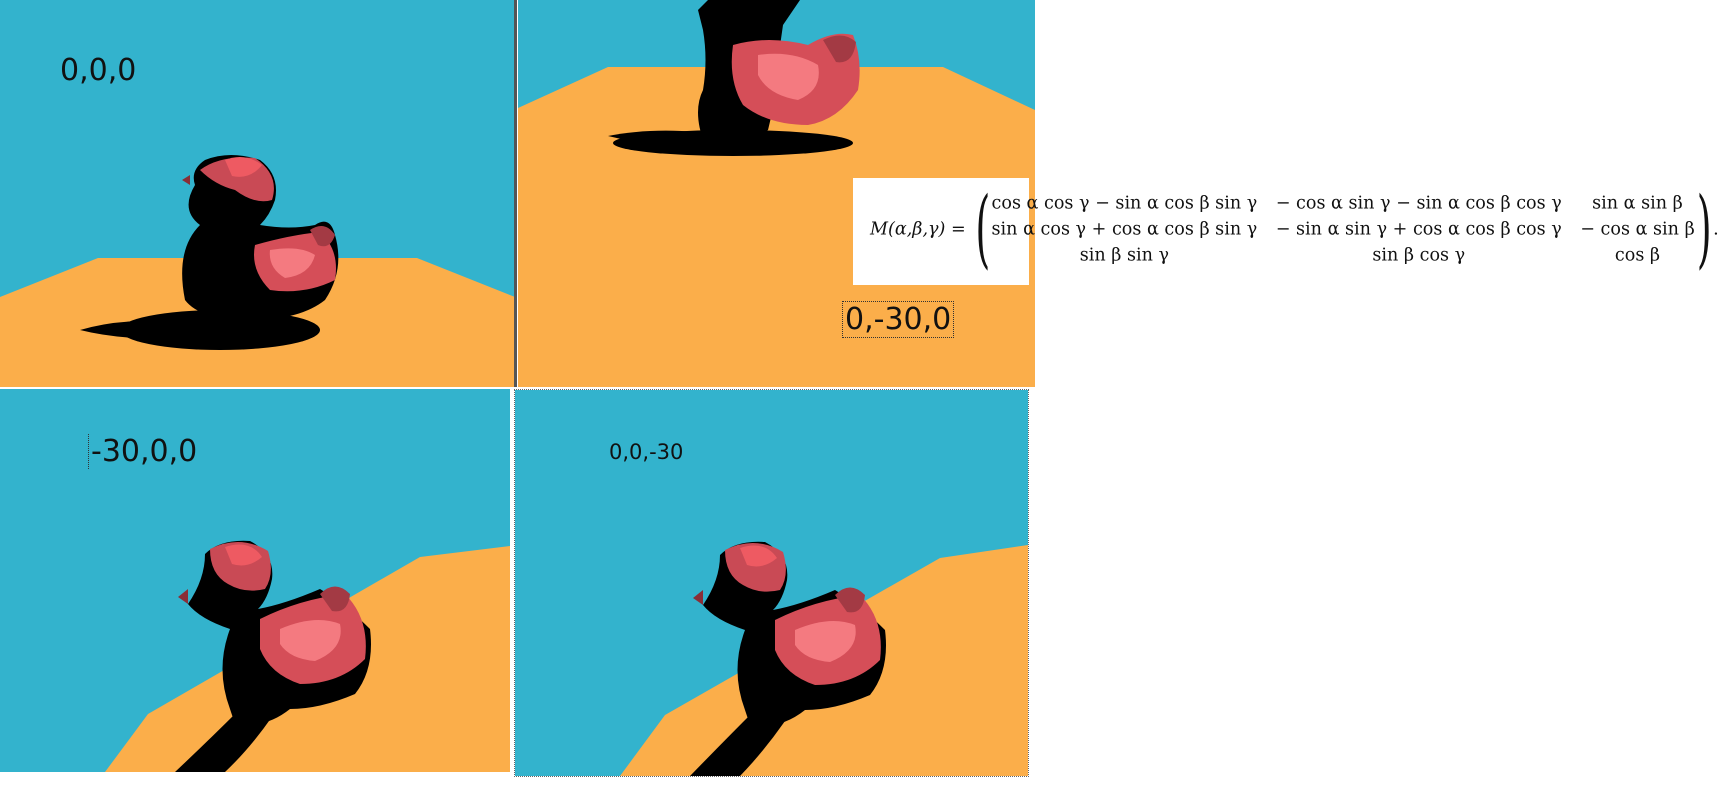 The height and width of the screenshot is (786, 1723). Describe the element at coordinates (142, 451) in the screenshot. I see `panel-label: -30,0,0` at that location.